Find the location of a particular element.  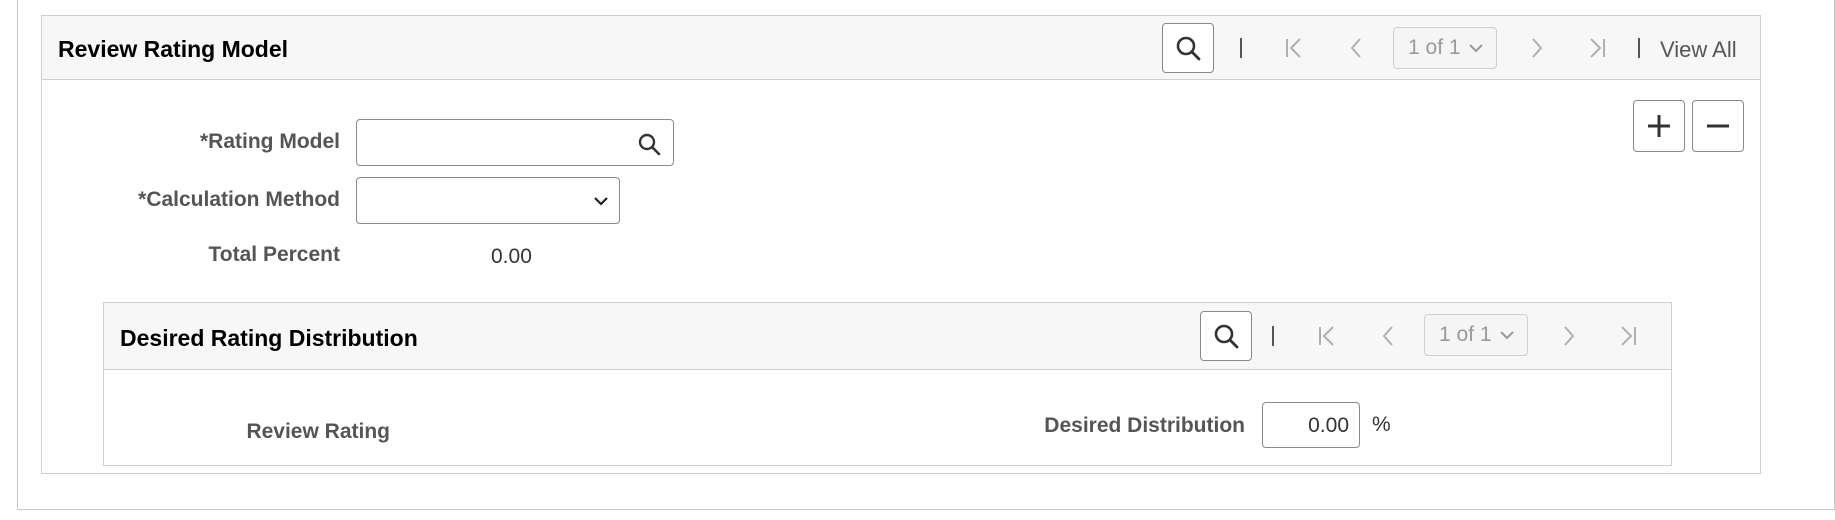

delete-row-button is located at coordinates (1718, 126).